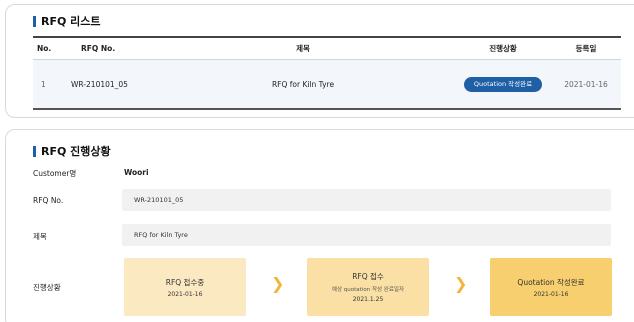 The height and width of the screenshot is (322, 634). I want to click on customer-value: Woori, so click(136, 172).